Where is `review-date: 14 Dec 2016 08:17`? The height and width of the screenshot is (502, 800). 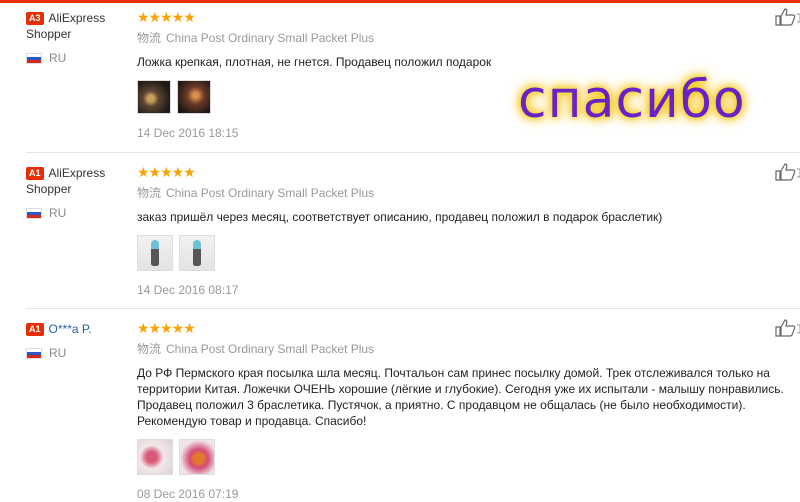
review-date: 14 Dec 2016 08:17 is located at coordinates (188, 290).